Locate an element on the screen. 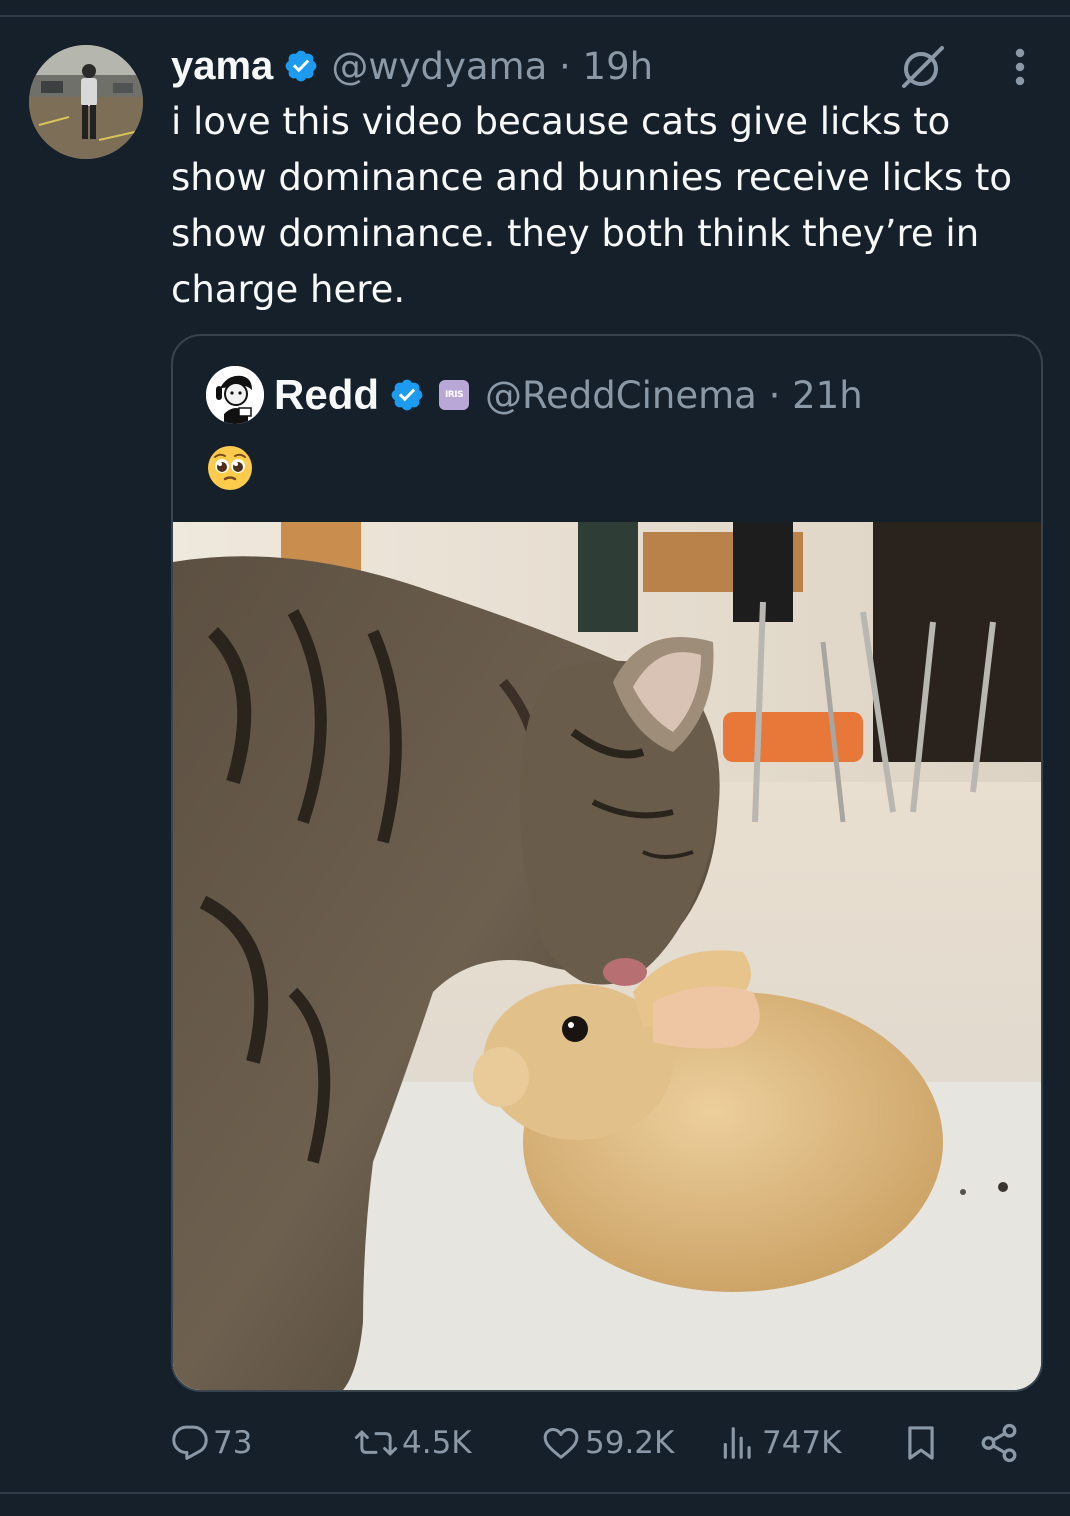  author-handle-time: @wydyama · 19h is located at coordinates (492, 66).